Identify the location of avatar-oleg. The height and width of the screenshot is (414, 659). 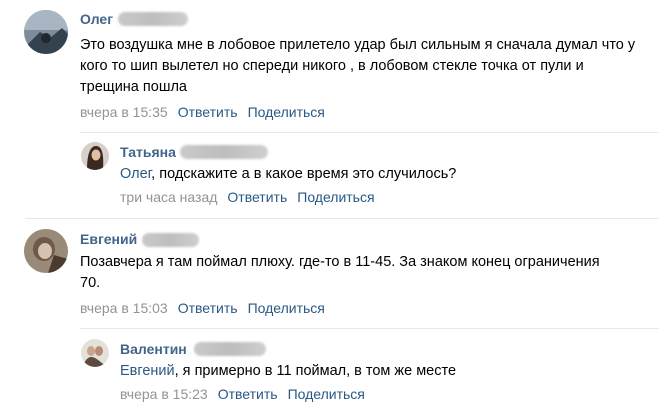
(46, 32).